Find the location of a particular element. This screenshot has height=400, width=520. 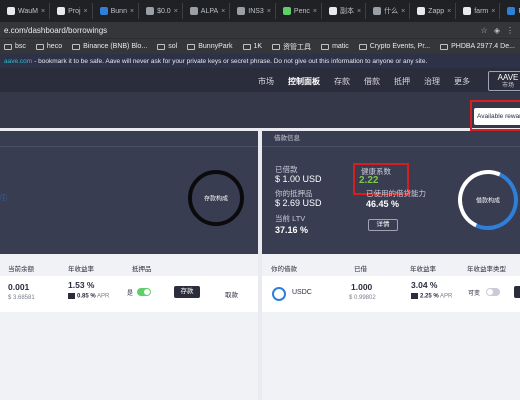

borrowed-value: $ 1.00 USD is located at coordinates (298, 179).